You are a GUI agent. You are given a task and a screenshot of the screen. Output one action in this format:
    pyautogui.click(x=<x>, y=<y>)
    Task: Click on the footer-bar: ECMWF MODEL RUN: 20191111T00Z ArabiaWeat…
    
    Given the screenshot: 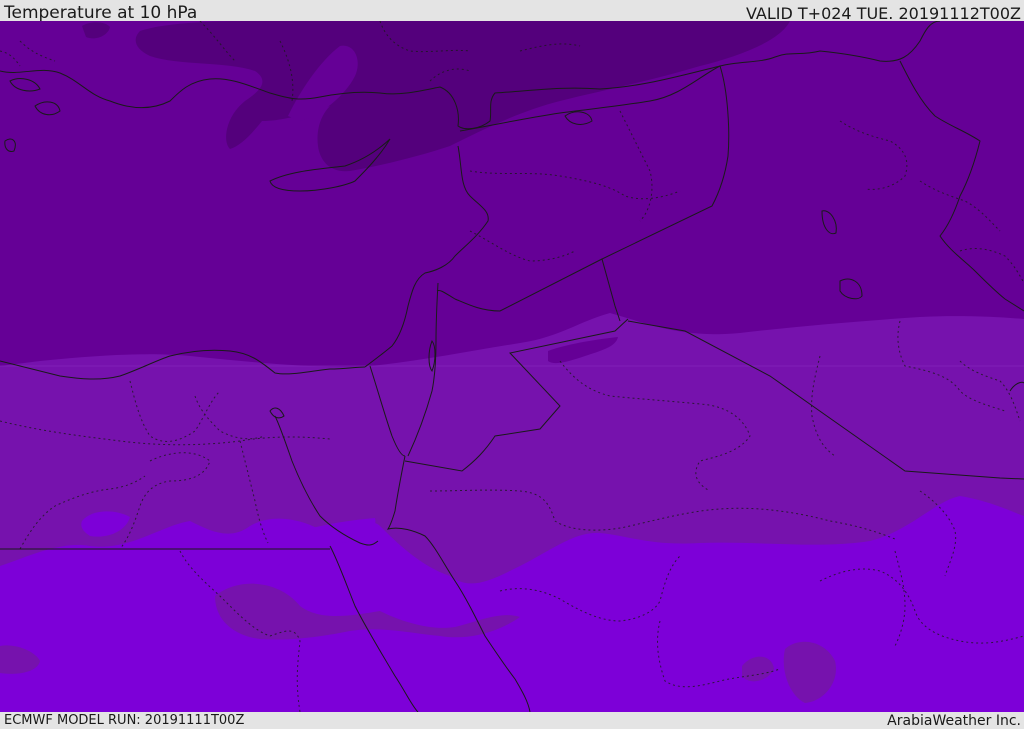 What is the action you would take?
    pyautogui.click(x=512, y=720)
    